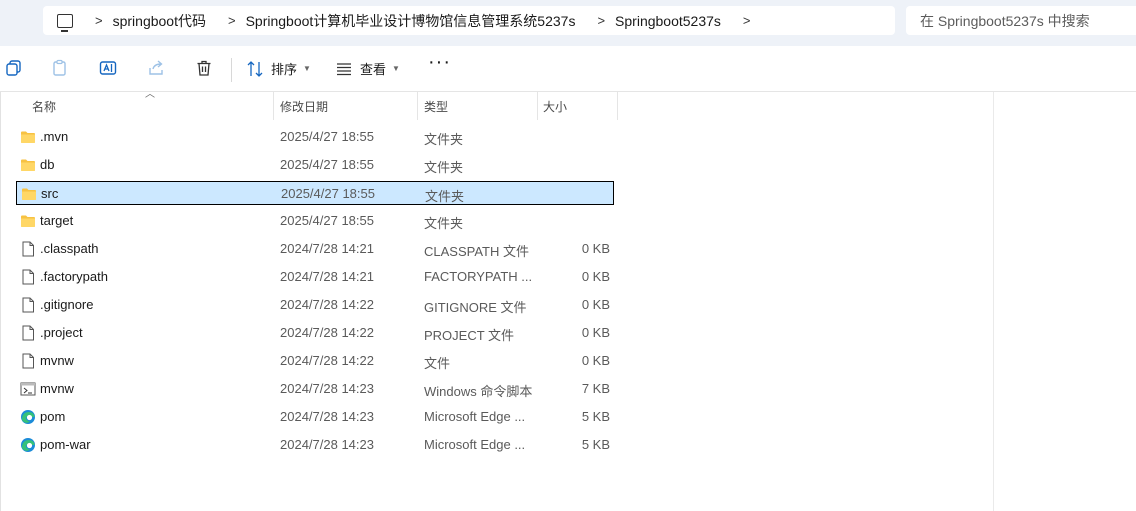 The image size is (1136, 511). What do you see at coordinates (74, 276) in the screenshot?
I see `file-name: .factorypath` at bounding box center [74, 276].